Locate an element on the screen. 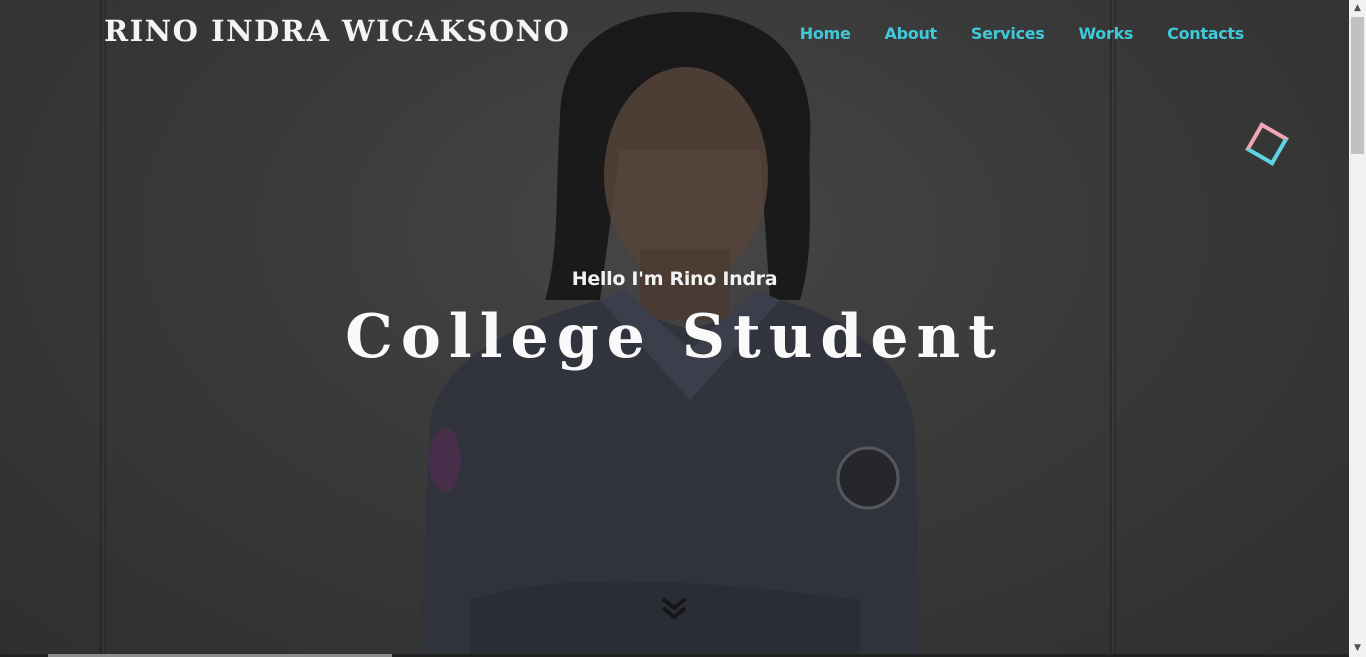  site-brand: RINO INDRA WICAKSONO is located at coordinates (337, 31).